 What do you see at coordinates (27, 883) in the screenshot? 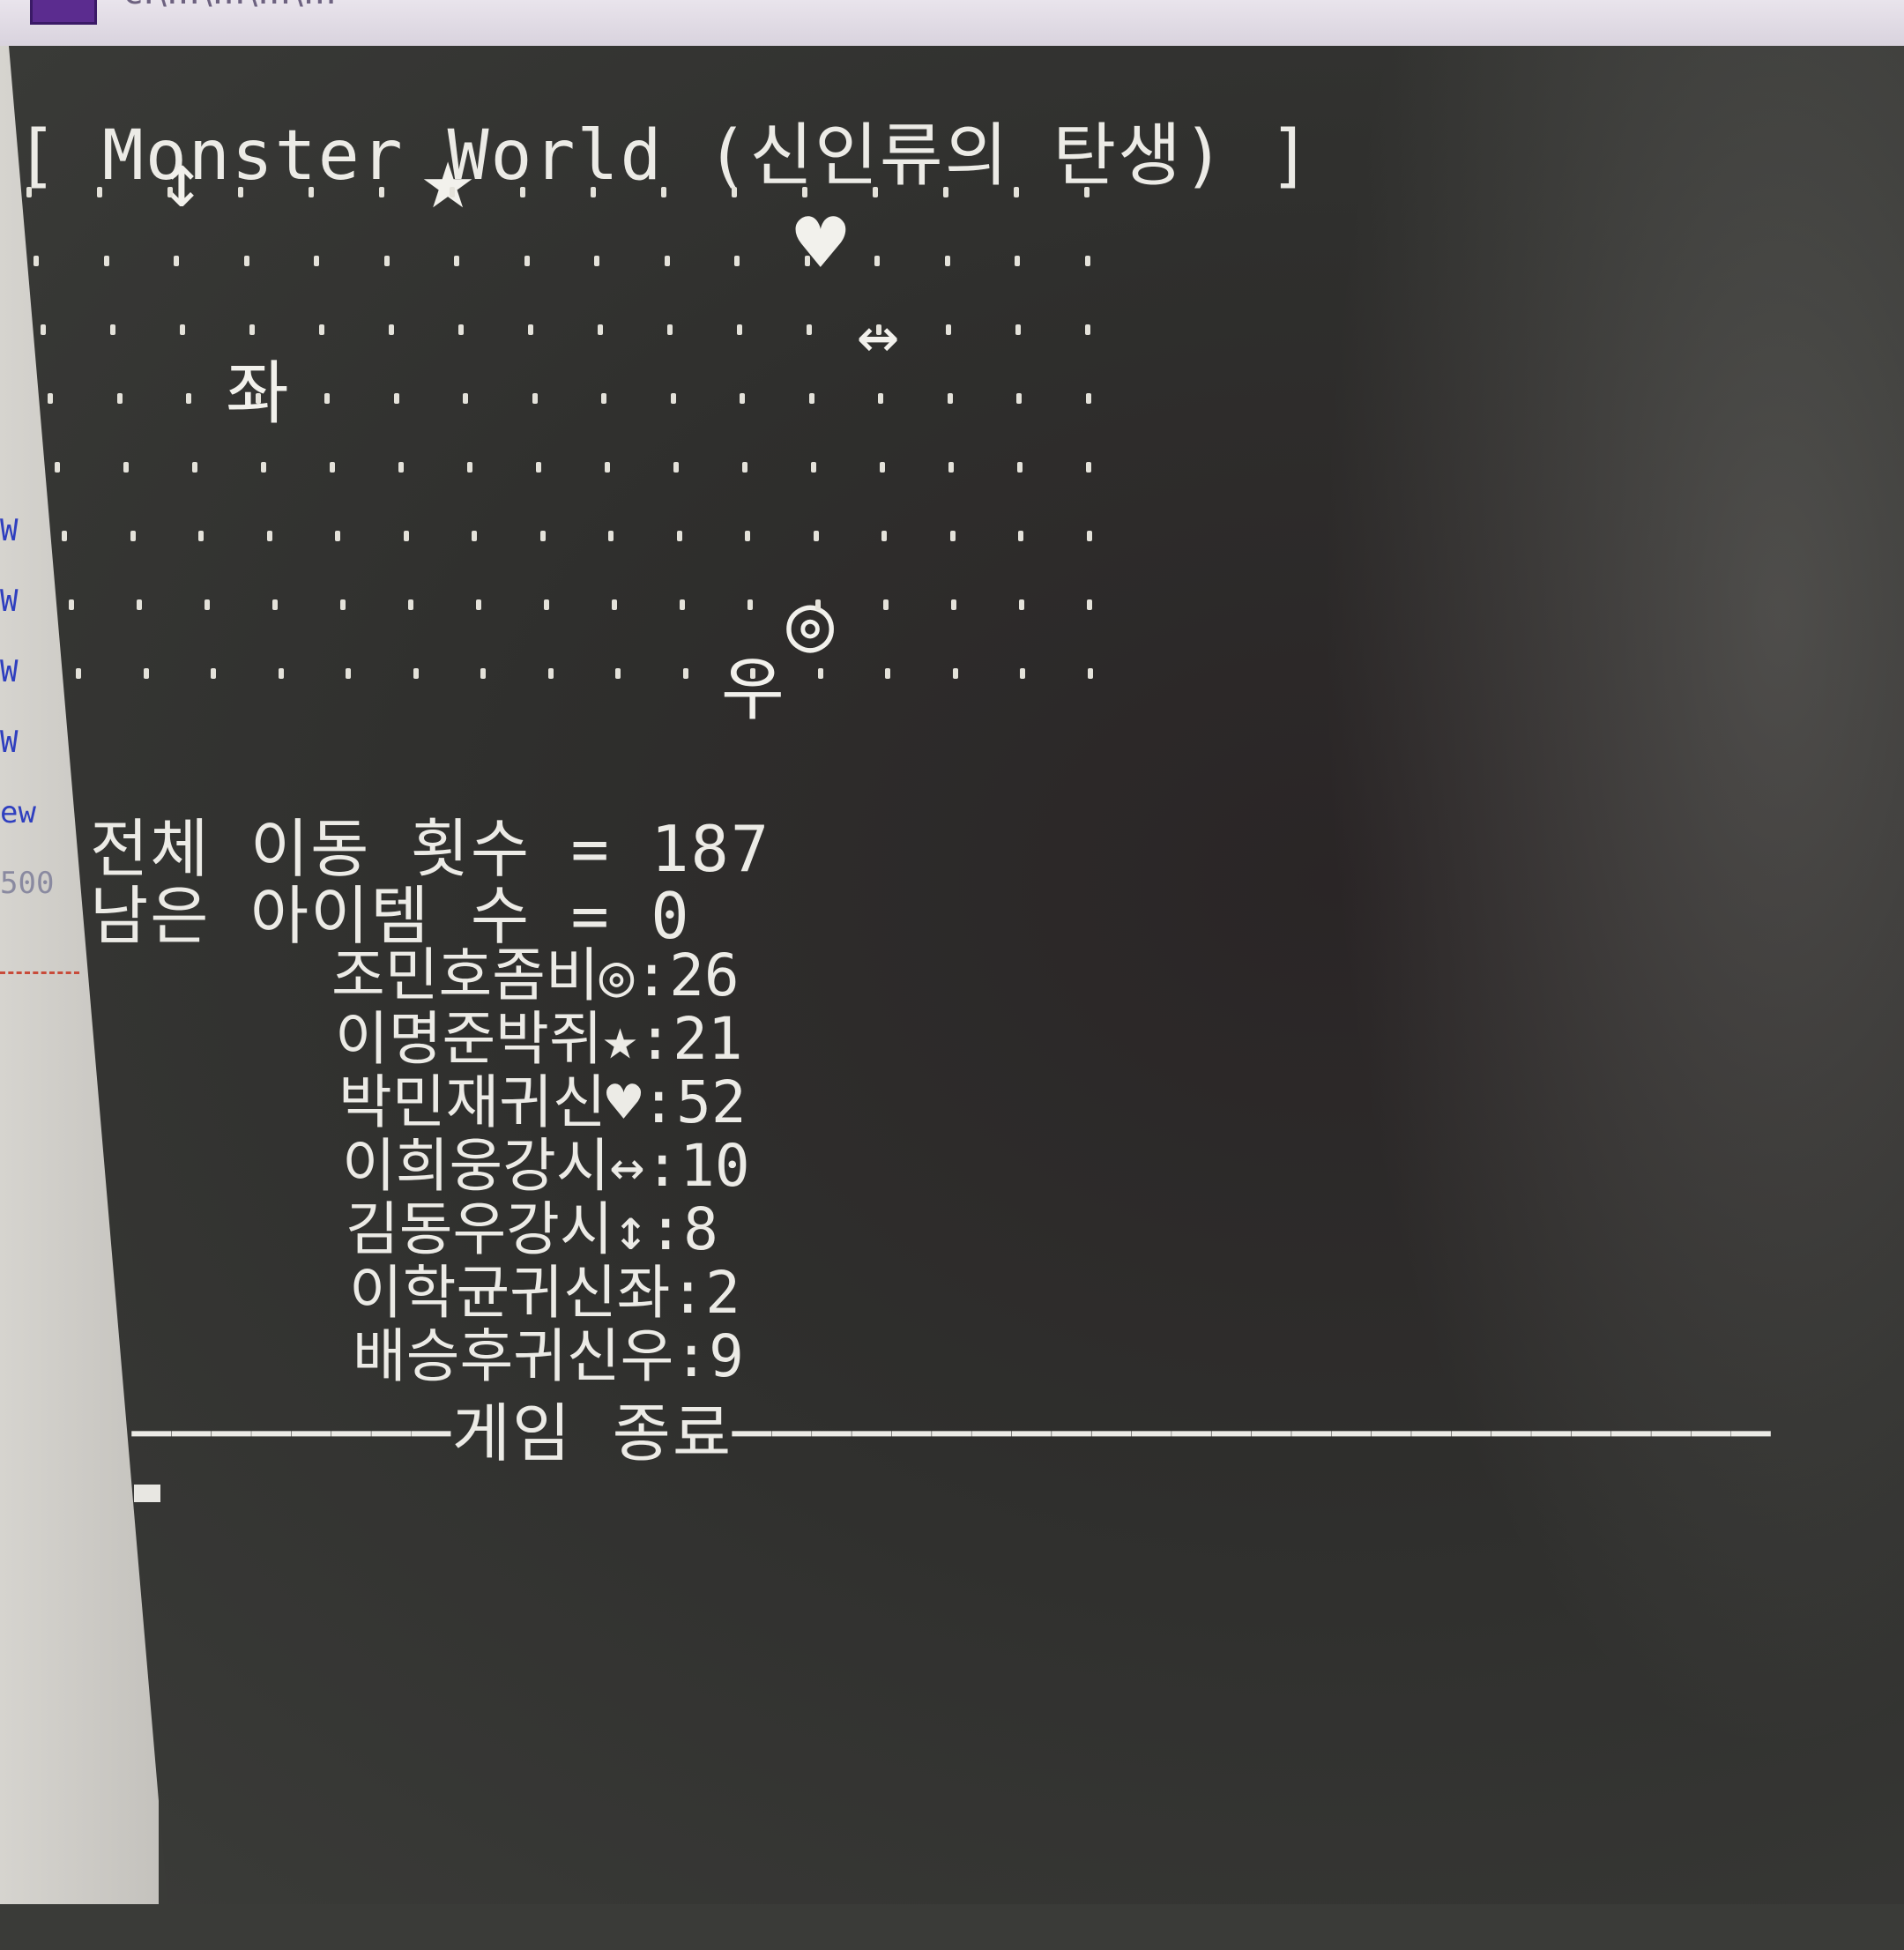
I see `gutter-line-number: 500` at bounding box center [27, 883].